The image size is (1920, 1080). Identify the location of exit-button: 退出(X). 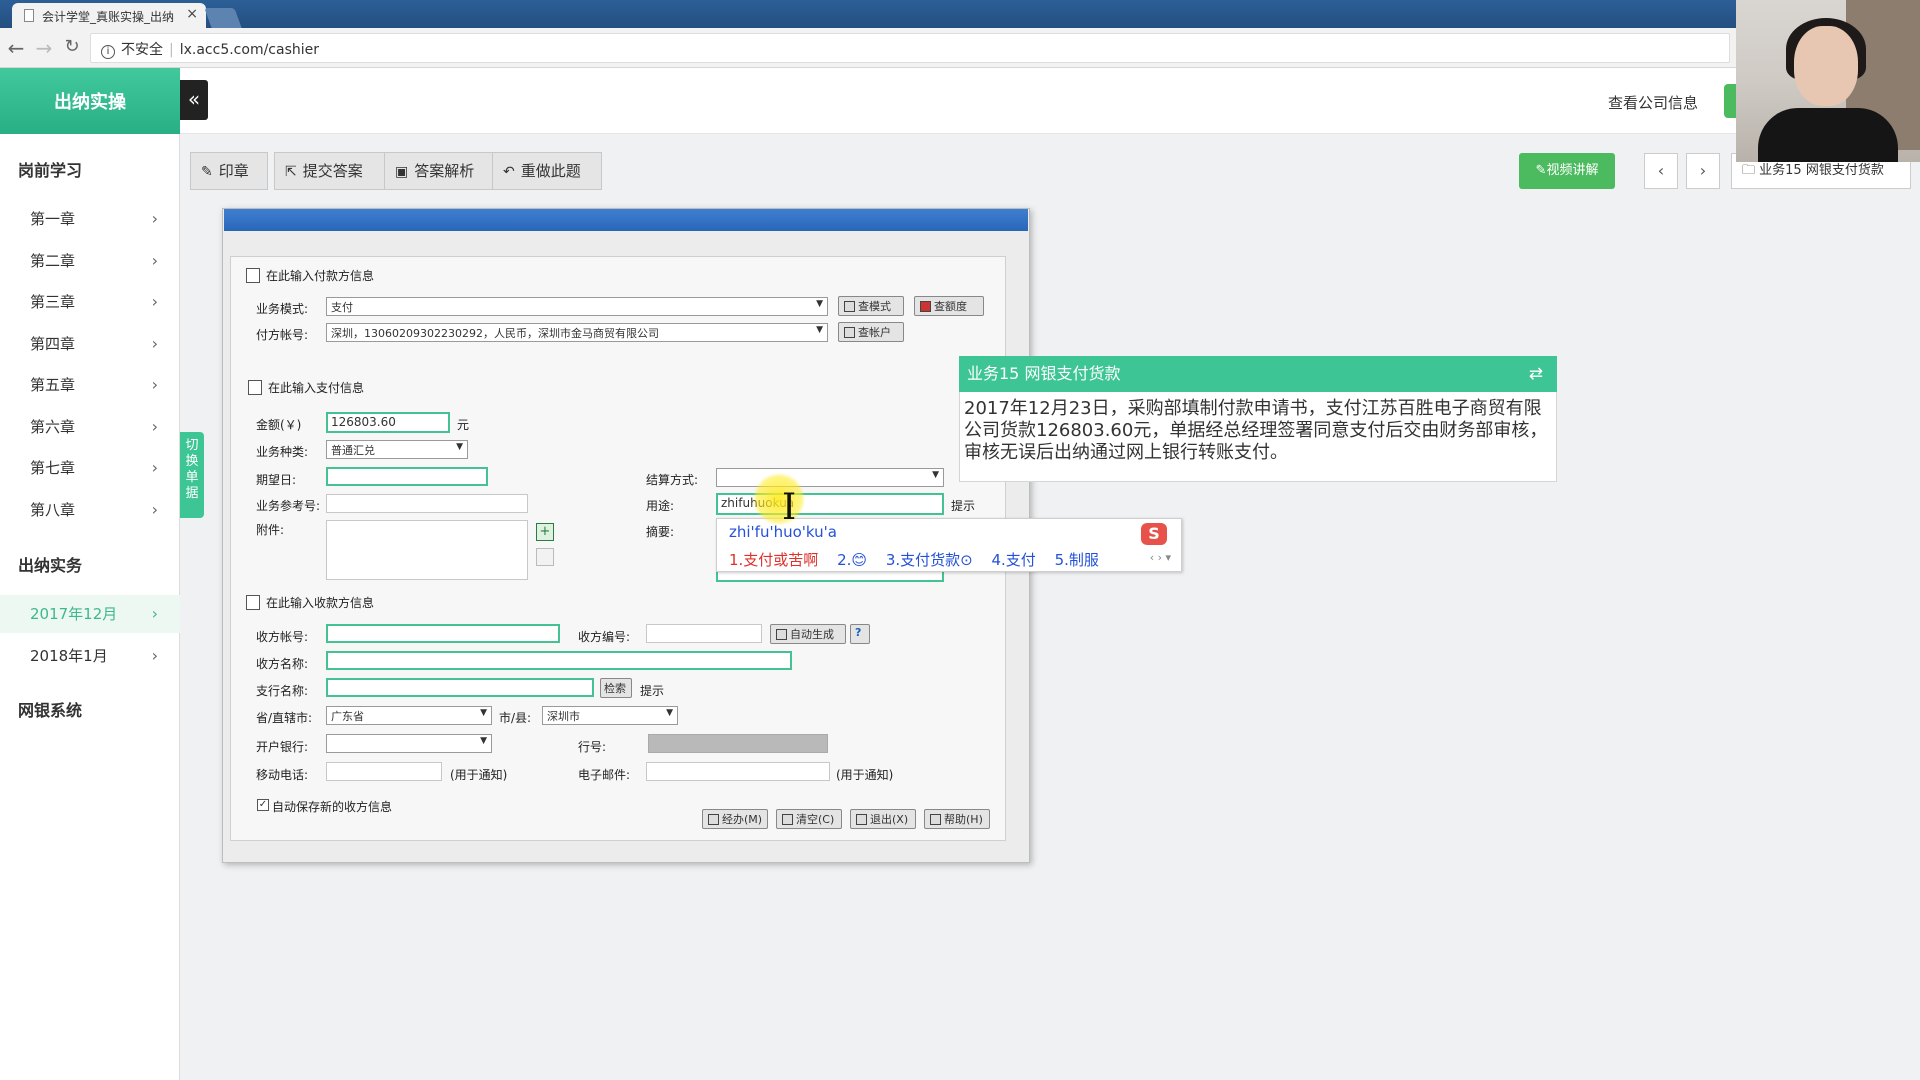
(883, 819).